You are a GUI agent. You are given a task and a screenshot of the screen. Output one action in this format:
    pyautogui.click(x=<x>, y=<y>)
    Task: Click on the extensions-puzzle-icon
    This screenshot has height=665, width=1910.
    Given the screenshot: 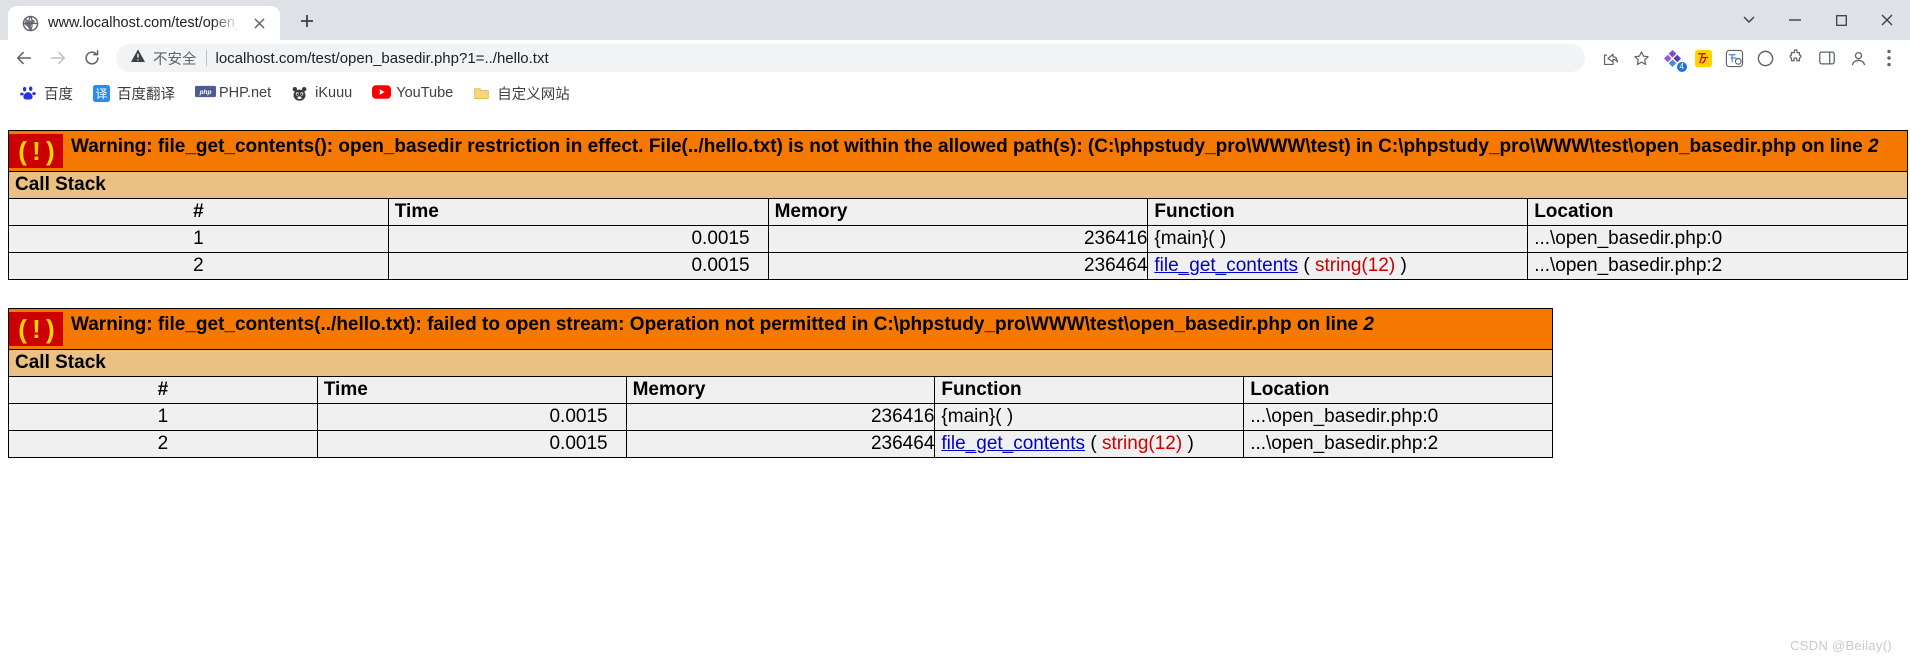 What is the action you would take?
    pyautogui.click(x=1796, y=58)
    